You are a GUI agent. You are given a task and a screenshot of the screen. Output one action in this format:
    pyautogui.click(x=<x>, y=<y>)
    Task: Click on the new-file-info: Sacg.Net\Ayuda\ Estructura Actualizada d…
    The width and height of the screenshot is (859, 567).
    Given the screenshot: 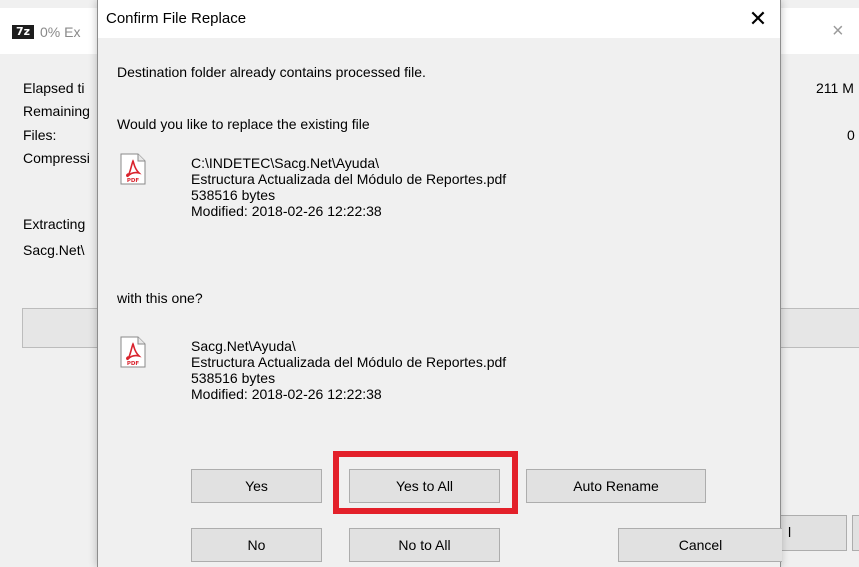 What is the action you would take?
    pyautogui.click(x=348, y=370)
    